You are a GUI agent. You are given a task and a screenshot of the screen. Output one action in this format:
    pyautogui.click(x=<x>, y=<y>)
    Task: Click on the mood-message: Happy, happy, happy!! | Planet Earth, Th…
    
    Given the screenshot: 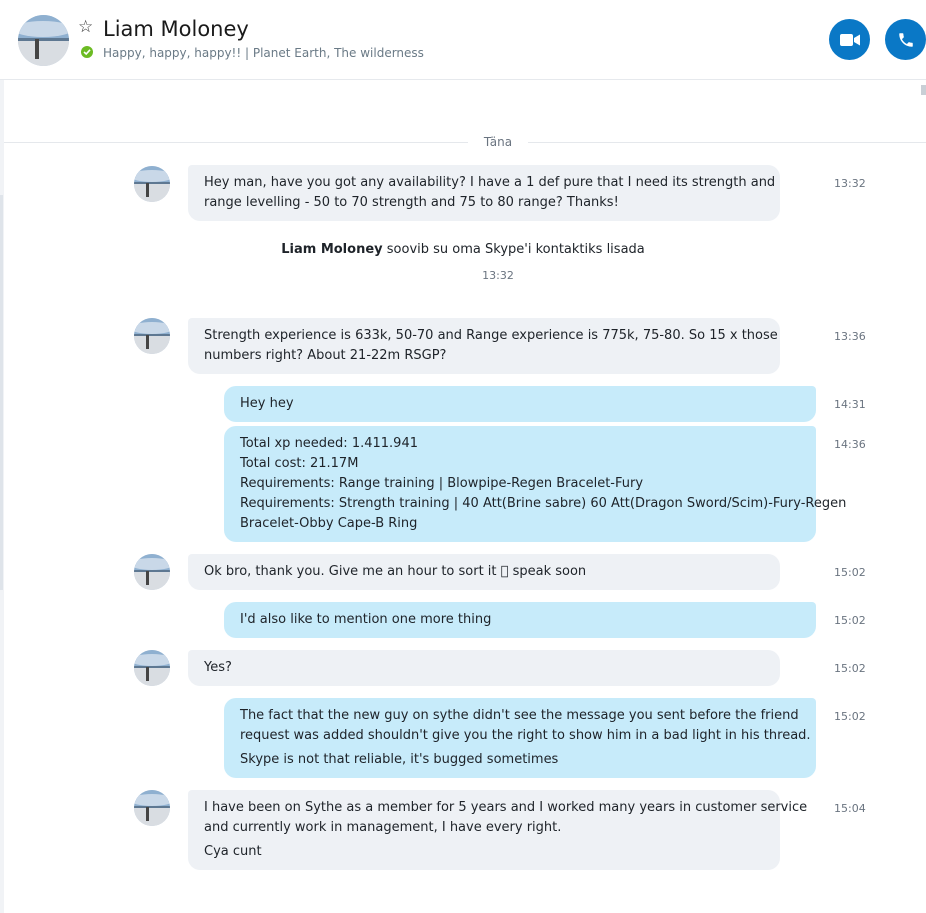 What is the action you would take?
    pyautogui.click(x=263, y=53)
    